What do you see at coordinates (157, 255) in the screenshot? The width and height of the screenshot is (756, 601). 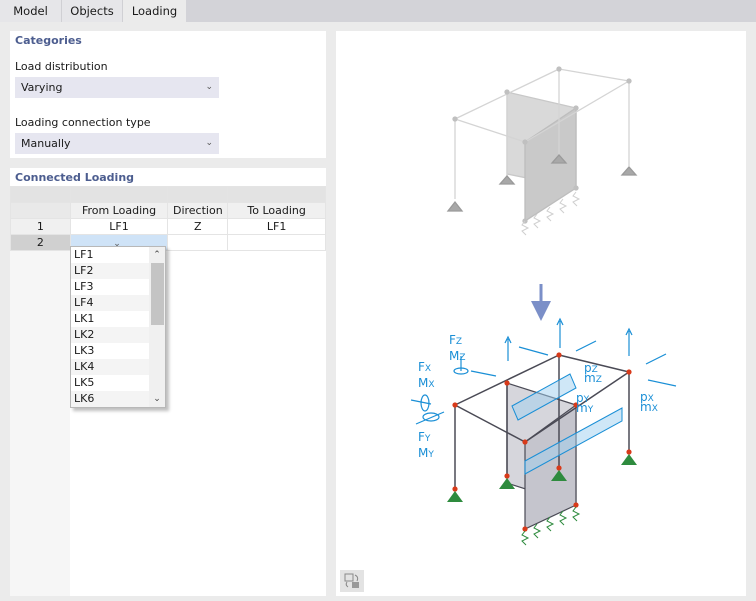 I see `scroll-up-icon: ⌃` at bounding box center [157, 255].